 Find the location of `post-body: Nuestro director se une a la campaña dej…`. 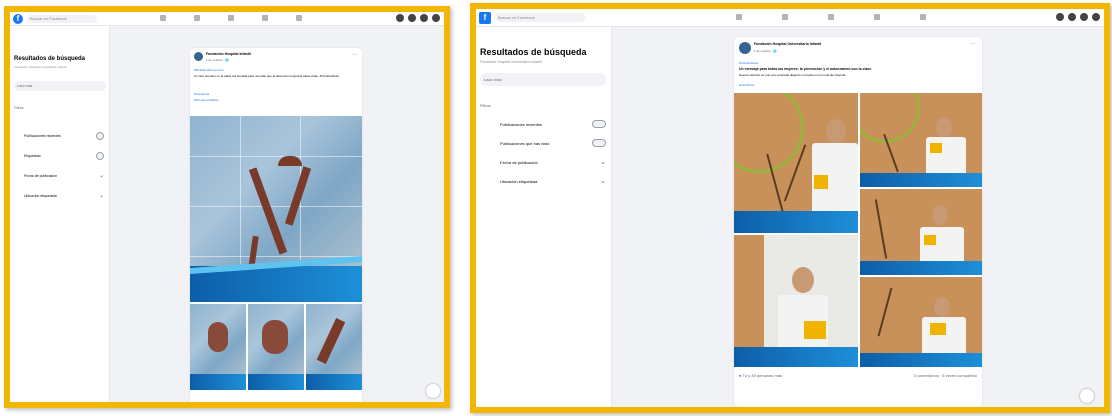

post-body: Nuestro director se une a la campaña dej… is located at coordinates (792, 75).